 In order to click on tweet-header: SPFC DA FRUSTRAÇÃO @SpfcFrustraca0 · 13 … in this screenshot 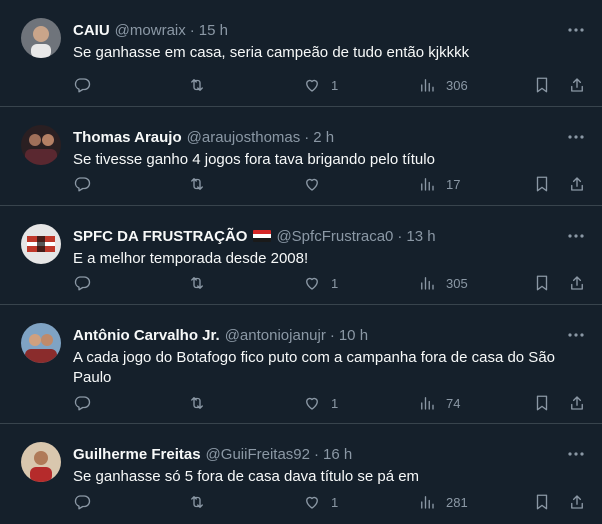, I will do `click(254, 236)`.